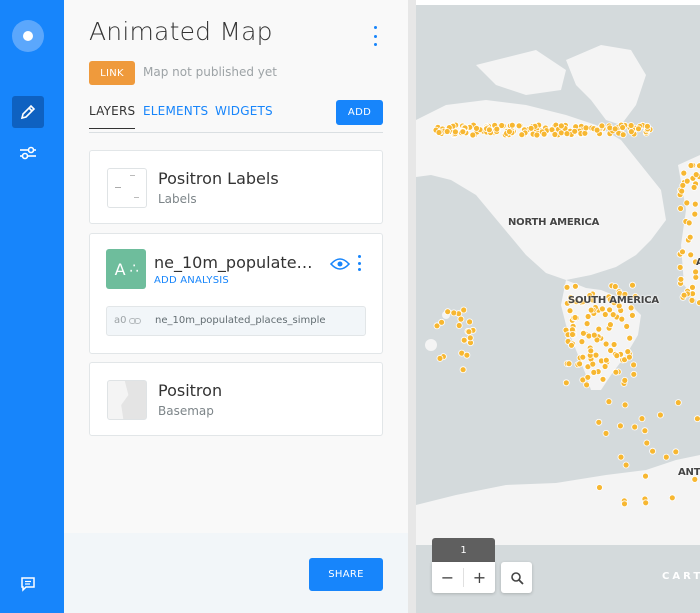  I want to click on add-layer-button: ADD, so click(359, 112).